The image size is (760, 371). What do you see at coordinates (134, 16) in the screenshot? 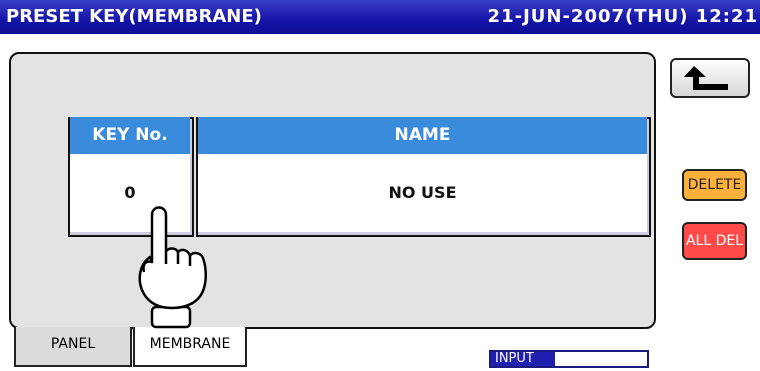
I see `page-title: PRESET KEY(MEMBRANE)` at bounding box center [134, 16].